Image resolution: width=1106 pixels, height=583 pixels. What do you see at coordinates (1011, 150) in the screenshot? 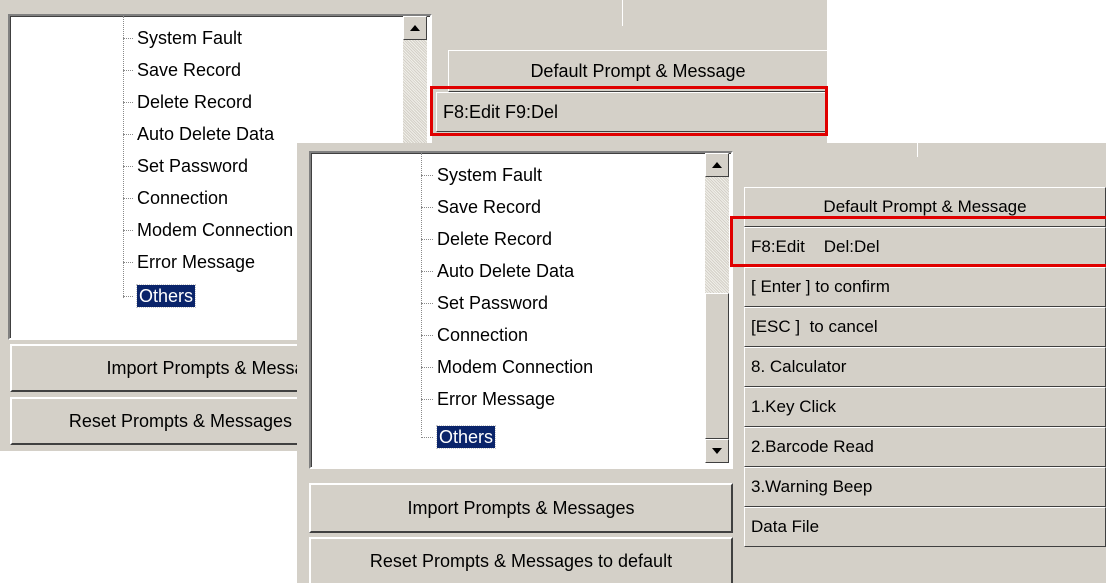
I see `front-top-tab-edge` at bounding box center [1011, 150].